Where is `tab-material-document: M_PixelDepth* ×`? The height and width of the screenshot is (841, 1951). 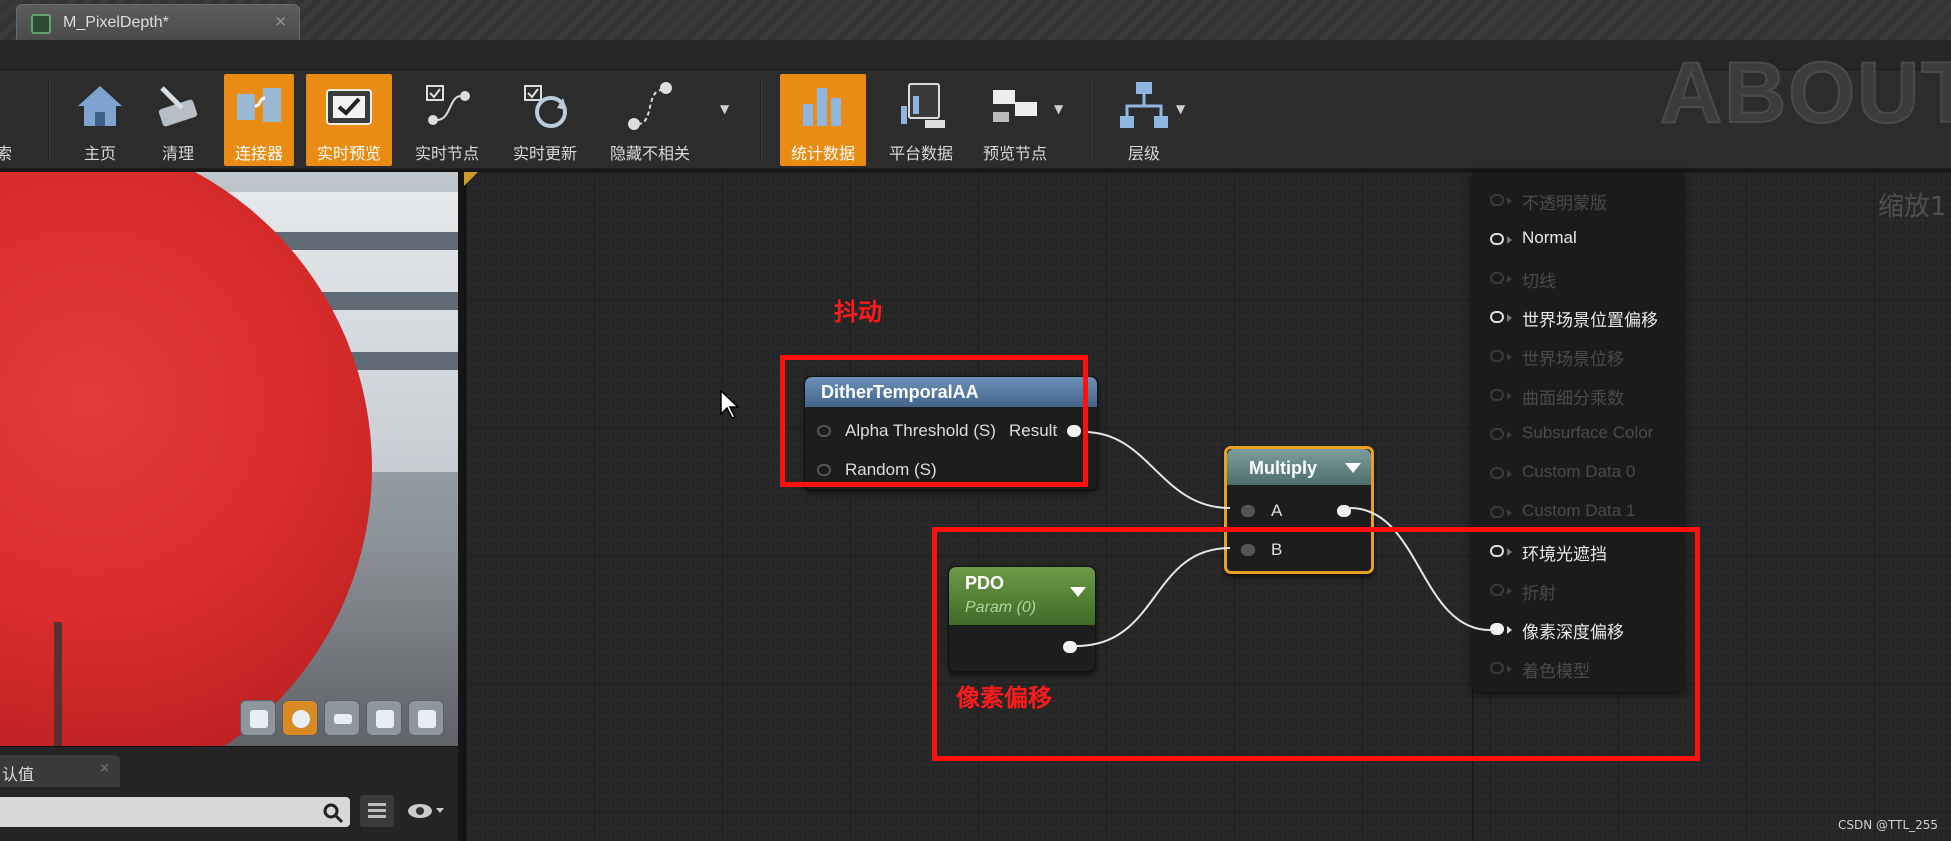 tab-material-document: M_PixelDepth* × is located at coordinates (158, 22).